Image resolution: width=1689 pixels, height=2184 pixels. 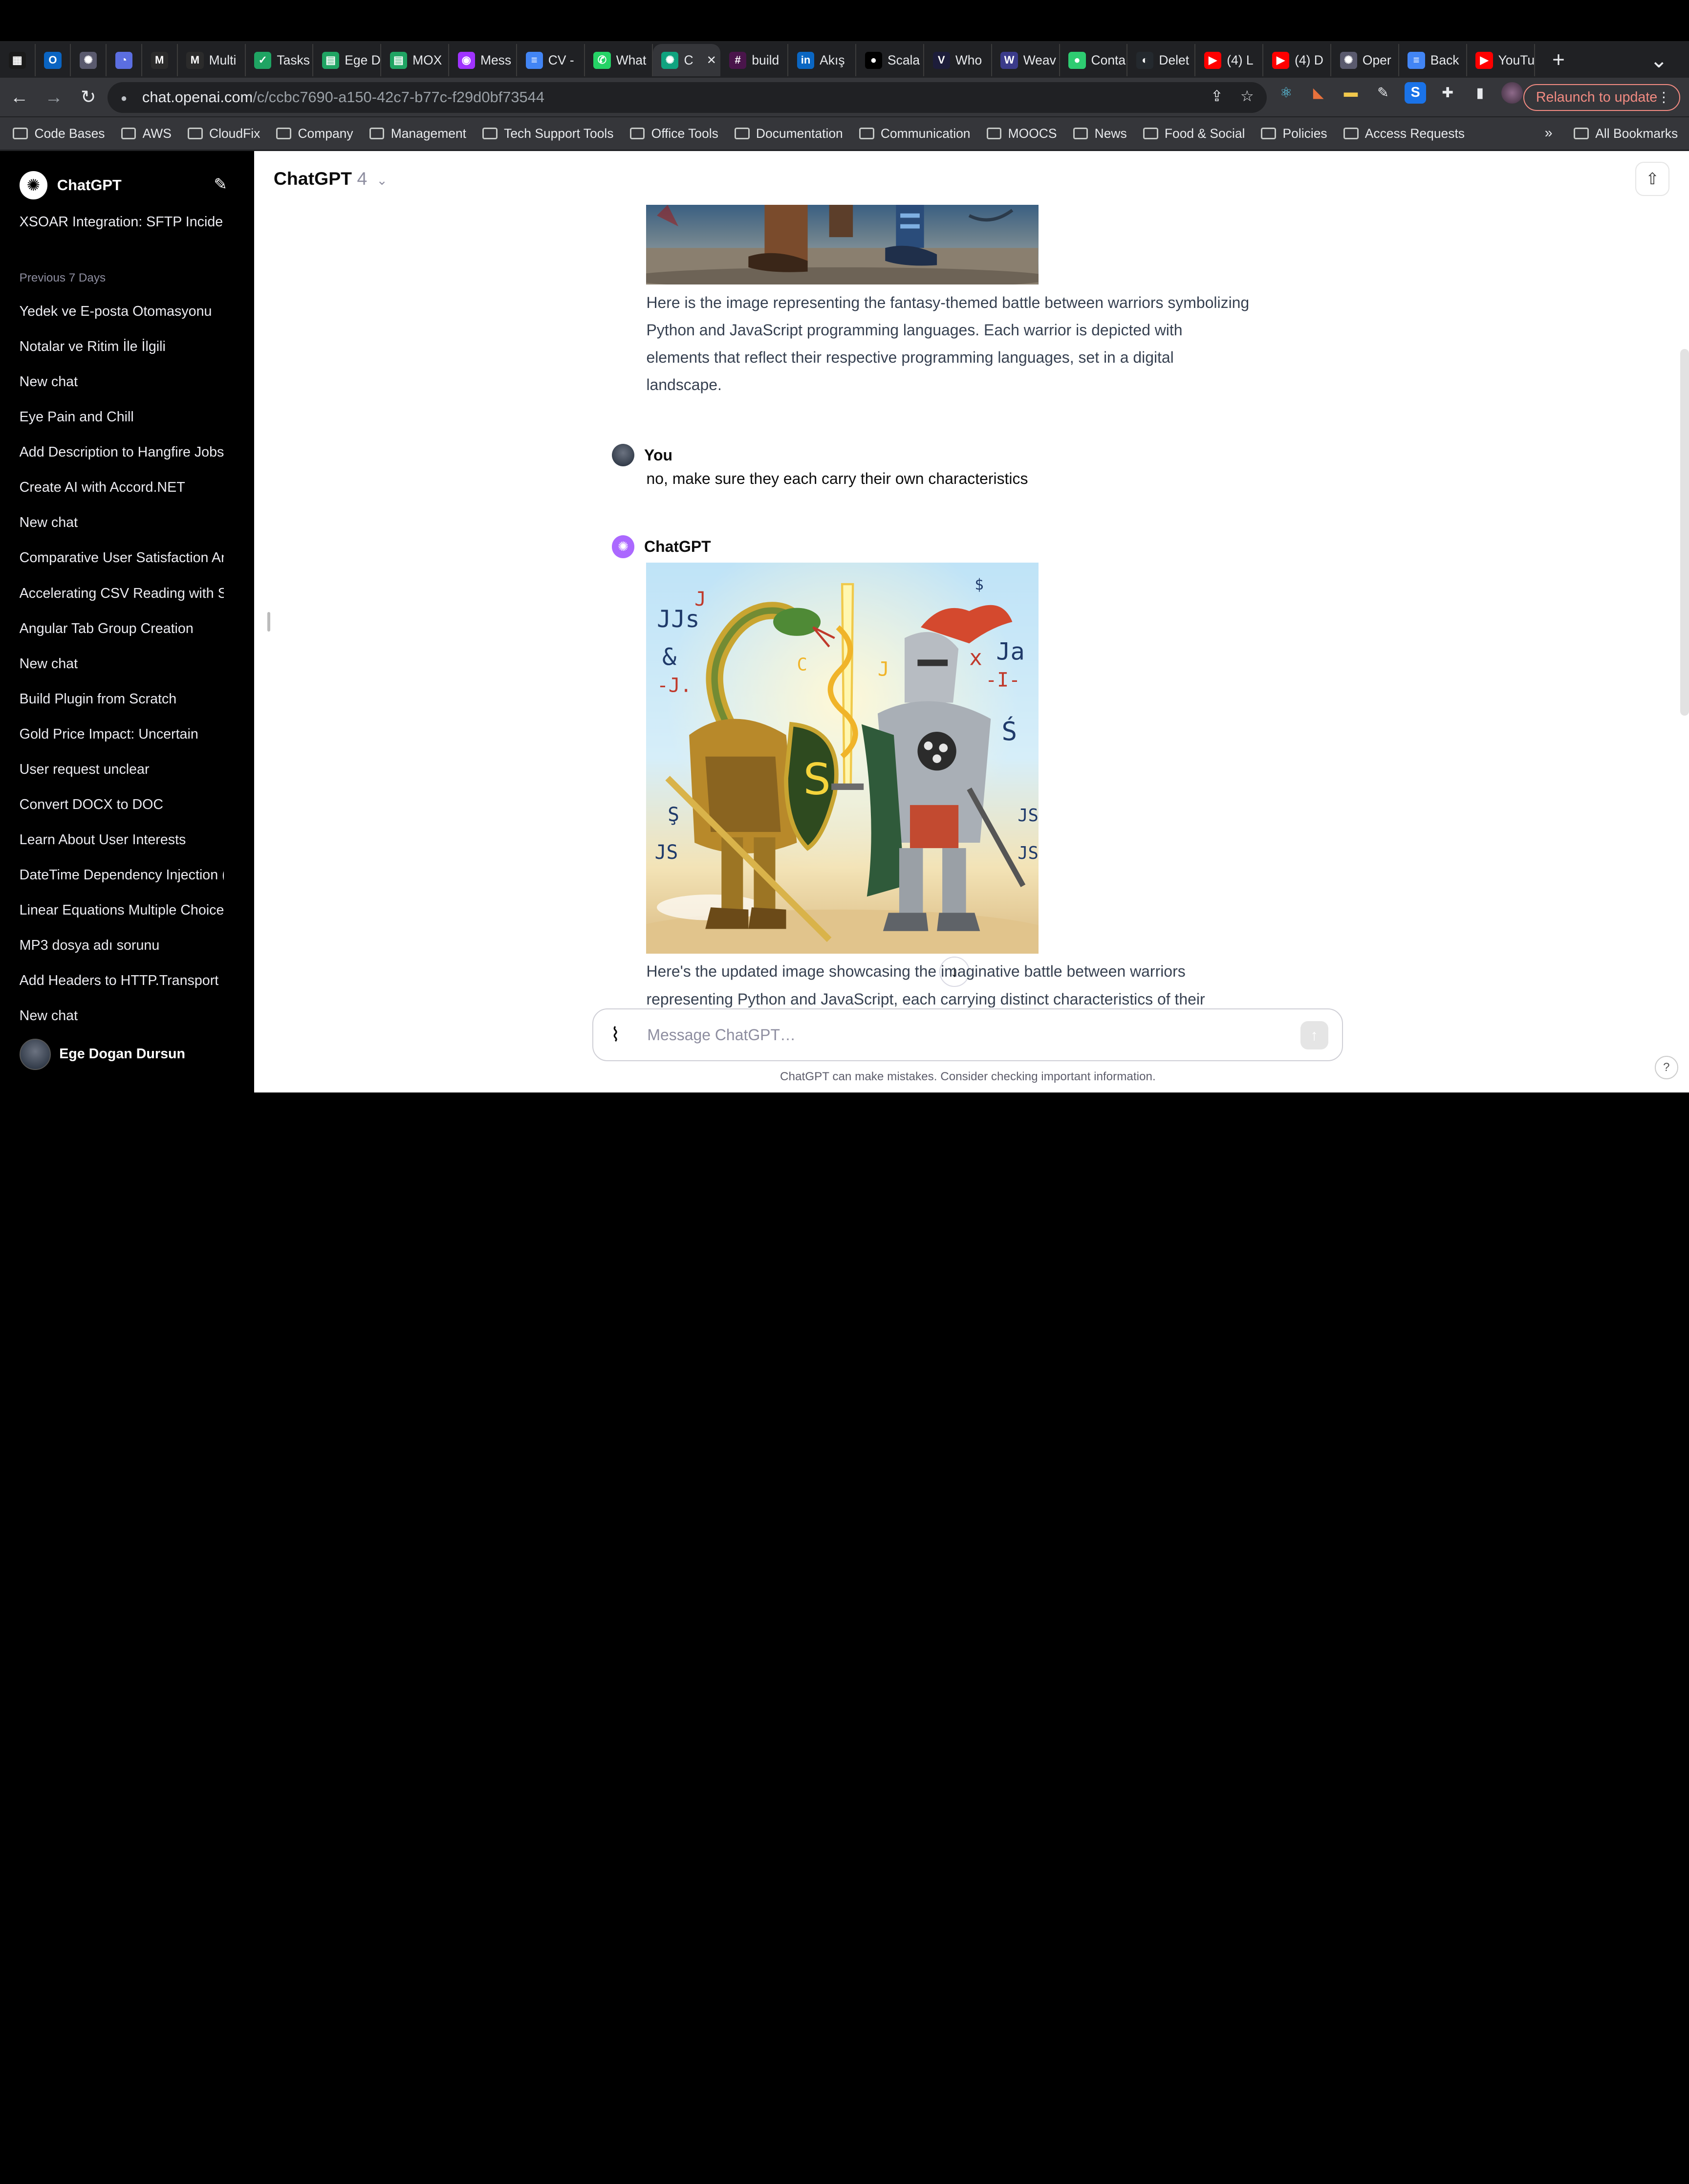 I want to click on sidebar-resize-handle, so click(x=269, y=622).